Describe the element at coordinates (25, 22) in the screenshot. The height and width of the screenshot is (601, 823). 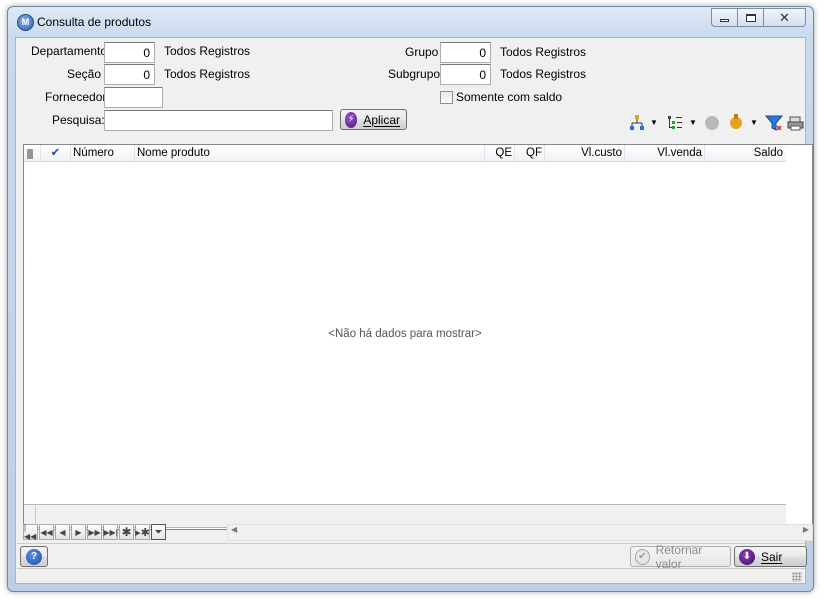
I see `app-logo-icon: M` at that location.